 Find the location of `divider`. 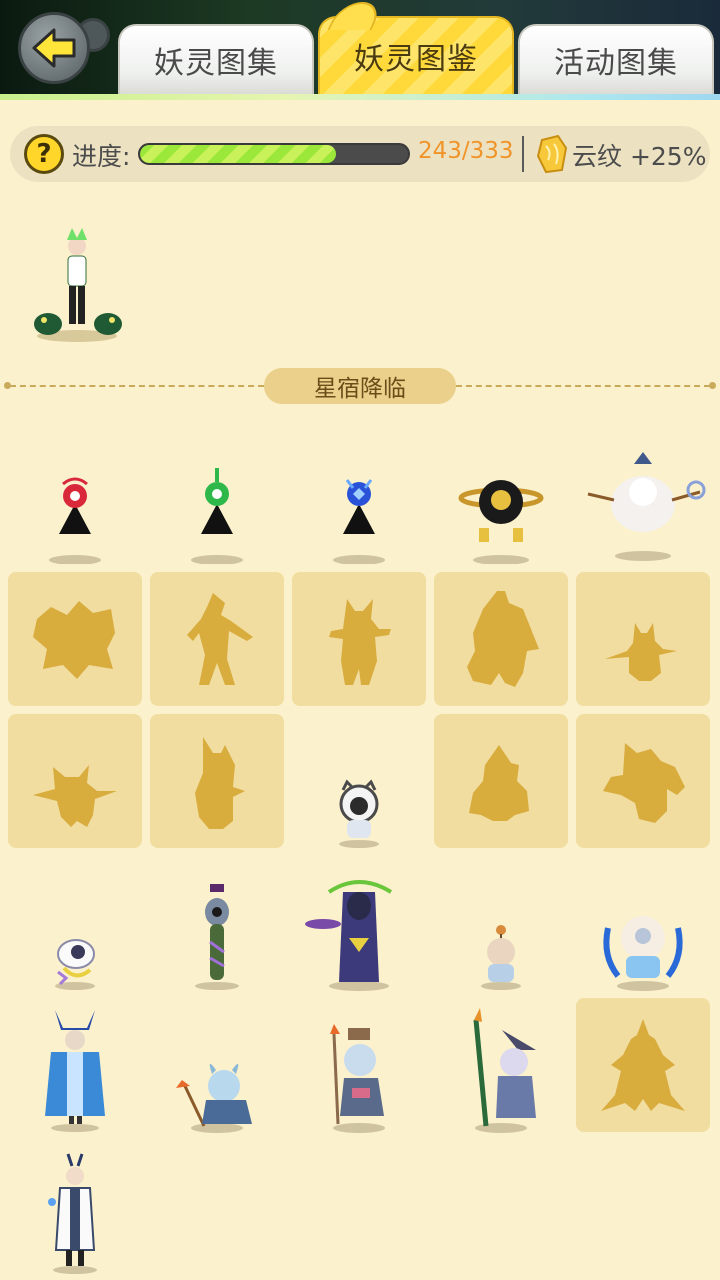

divider is located at coordinates (523, 154).